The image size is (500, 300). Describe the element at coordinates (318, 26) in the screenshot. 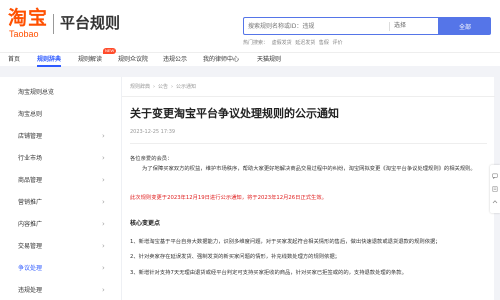

I see `search-input` at that location.